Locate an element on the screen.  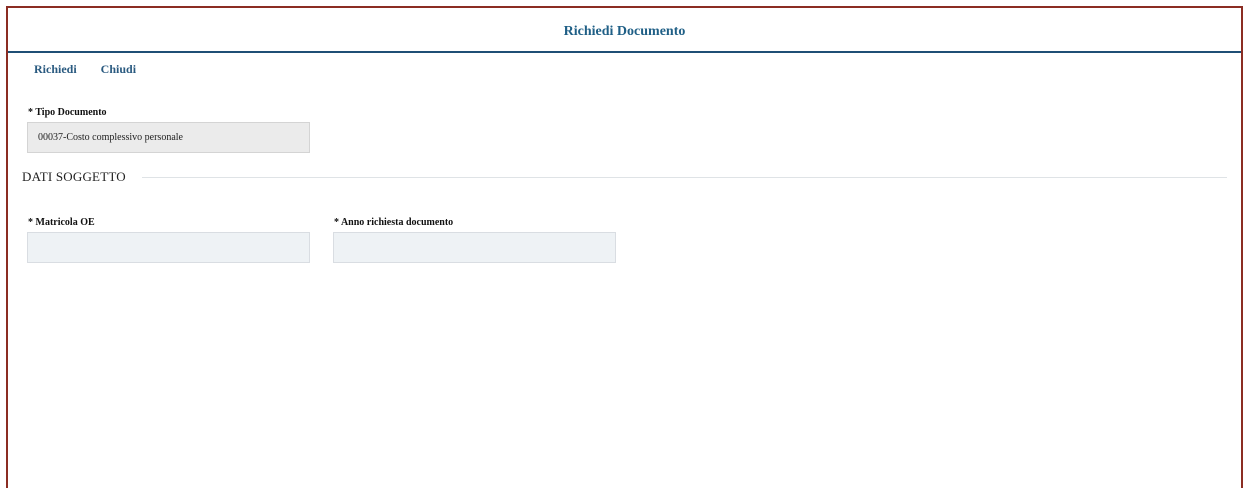
tipo-documento-field: 00037-Costo complessivo personale is located at coordinates (168, 137).